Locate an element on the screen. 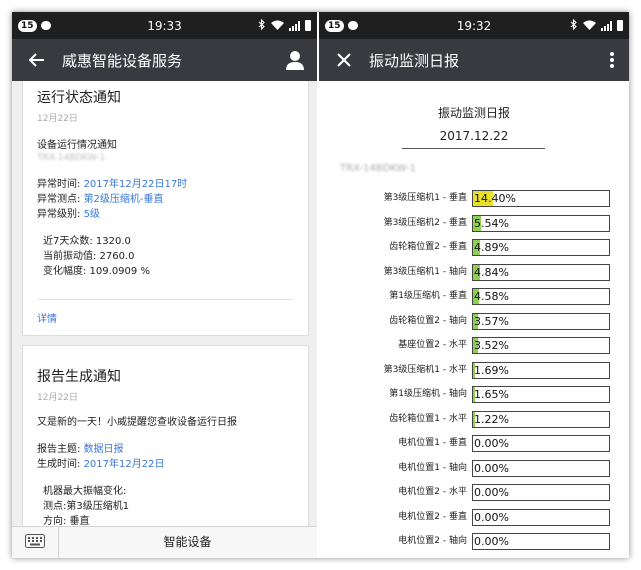  report-date: 2017.12.22 is located at coordinates (474, 136).